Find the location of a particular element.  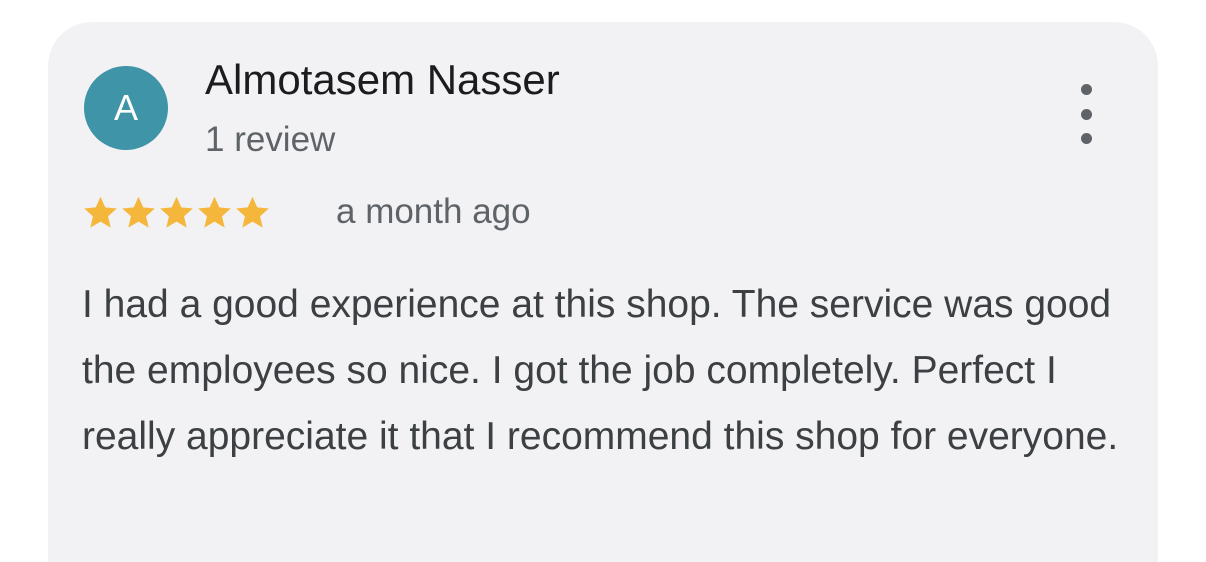

avatar-initial: A is located at coordinates (125, 107).